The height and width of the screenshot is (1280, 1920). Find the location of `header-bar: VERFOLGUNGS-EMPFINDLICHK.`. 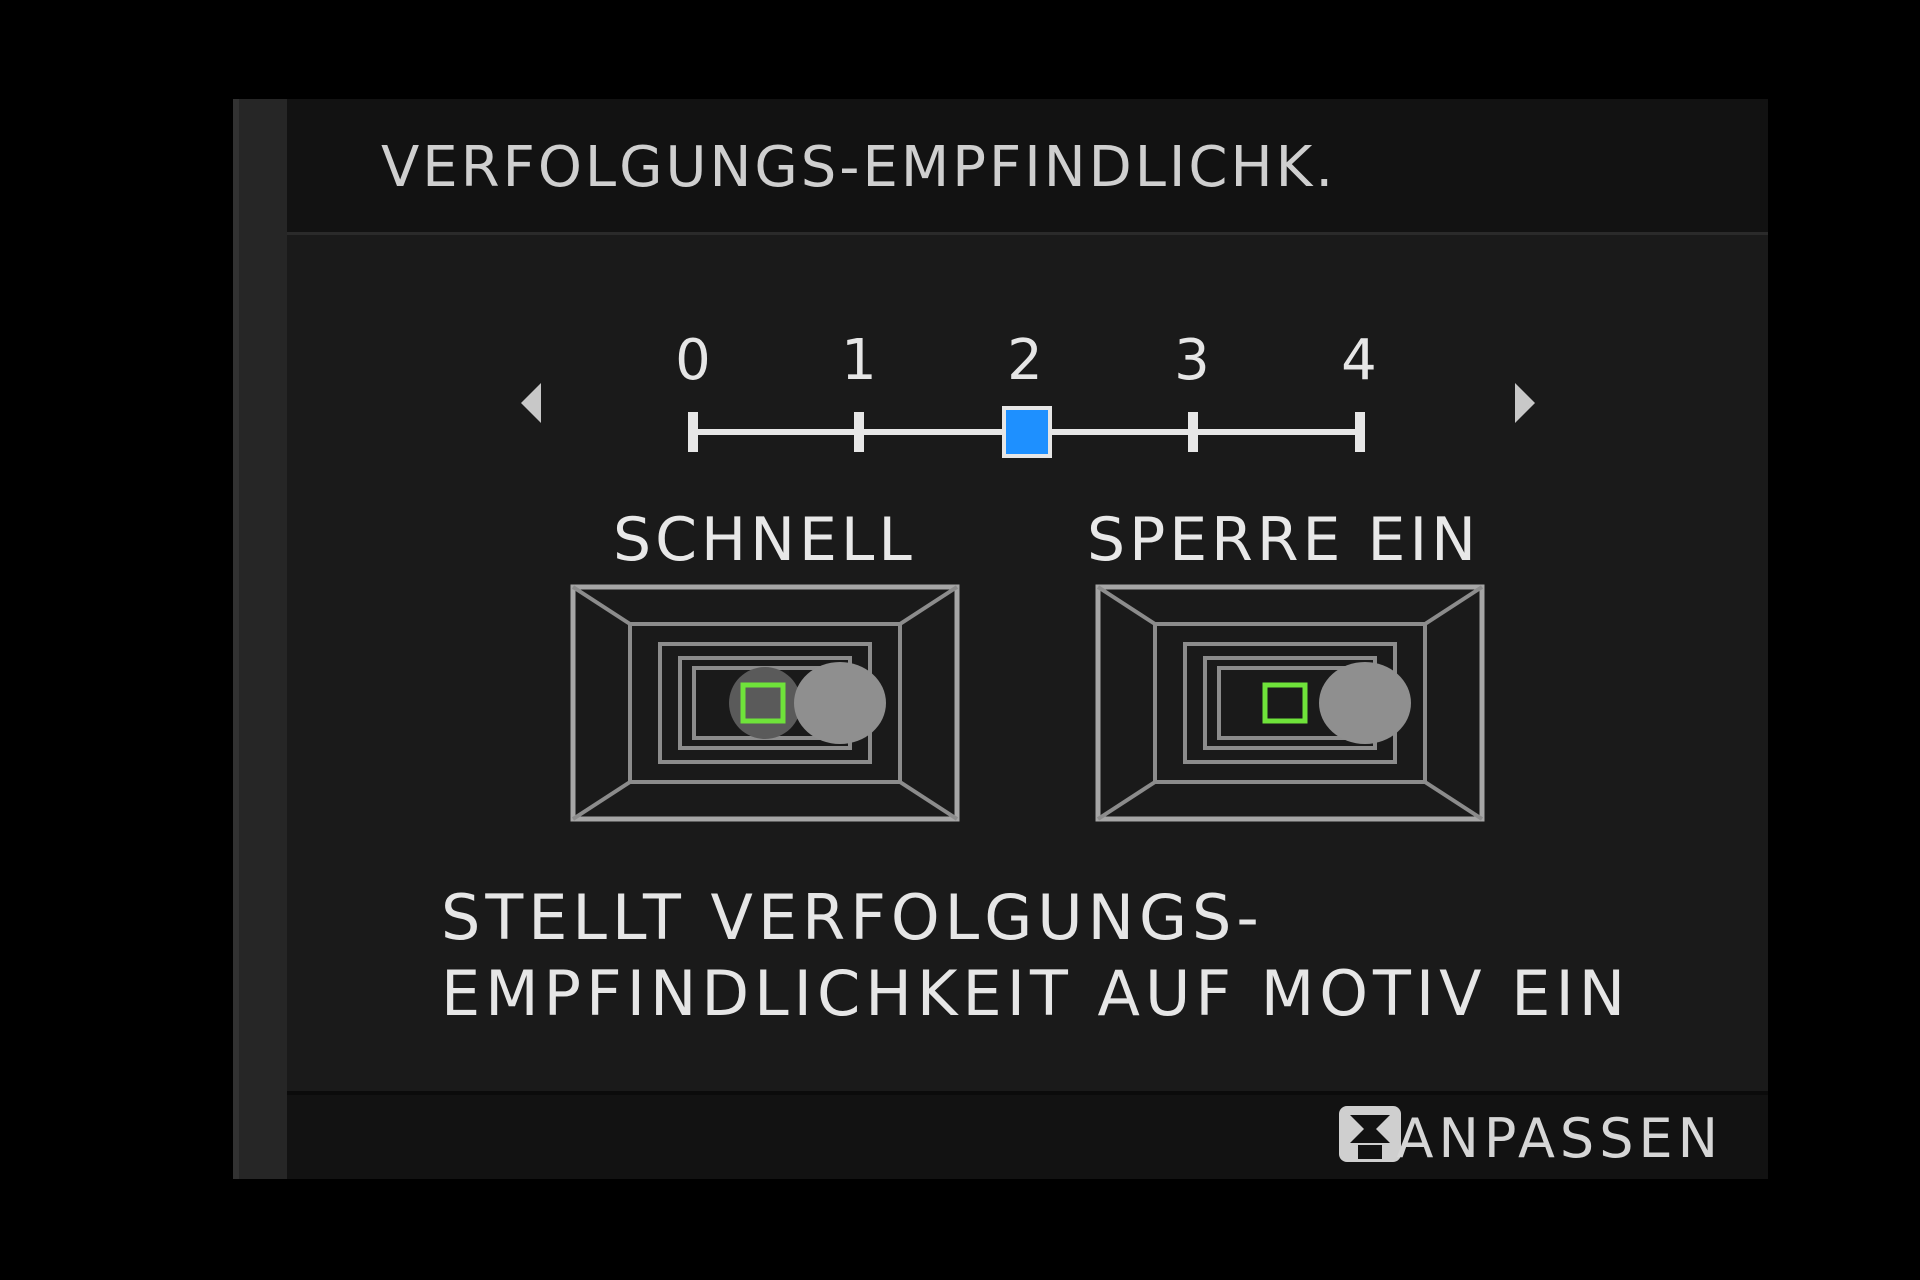

header-bar: VERFOLGUNGS-EMPFINDLICHK. is located at coordinates (1027, 167).